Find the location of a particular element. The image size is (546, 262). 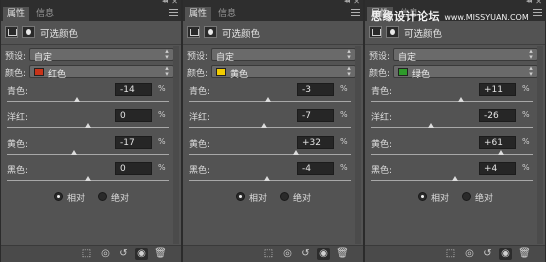

slider-value-input: +11 is located at coordinates (497, 89).